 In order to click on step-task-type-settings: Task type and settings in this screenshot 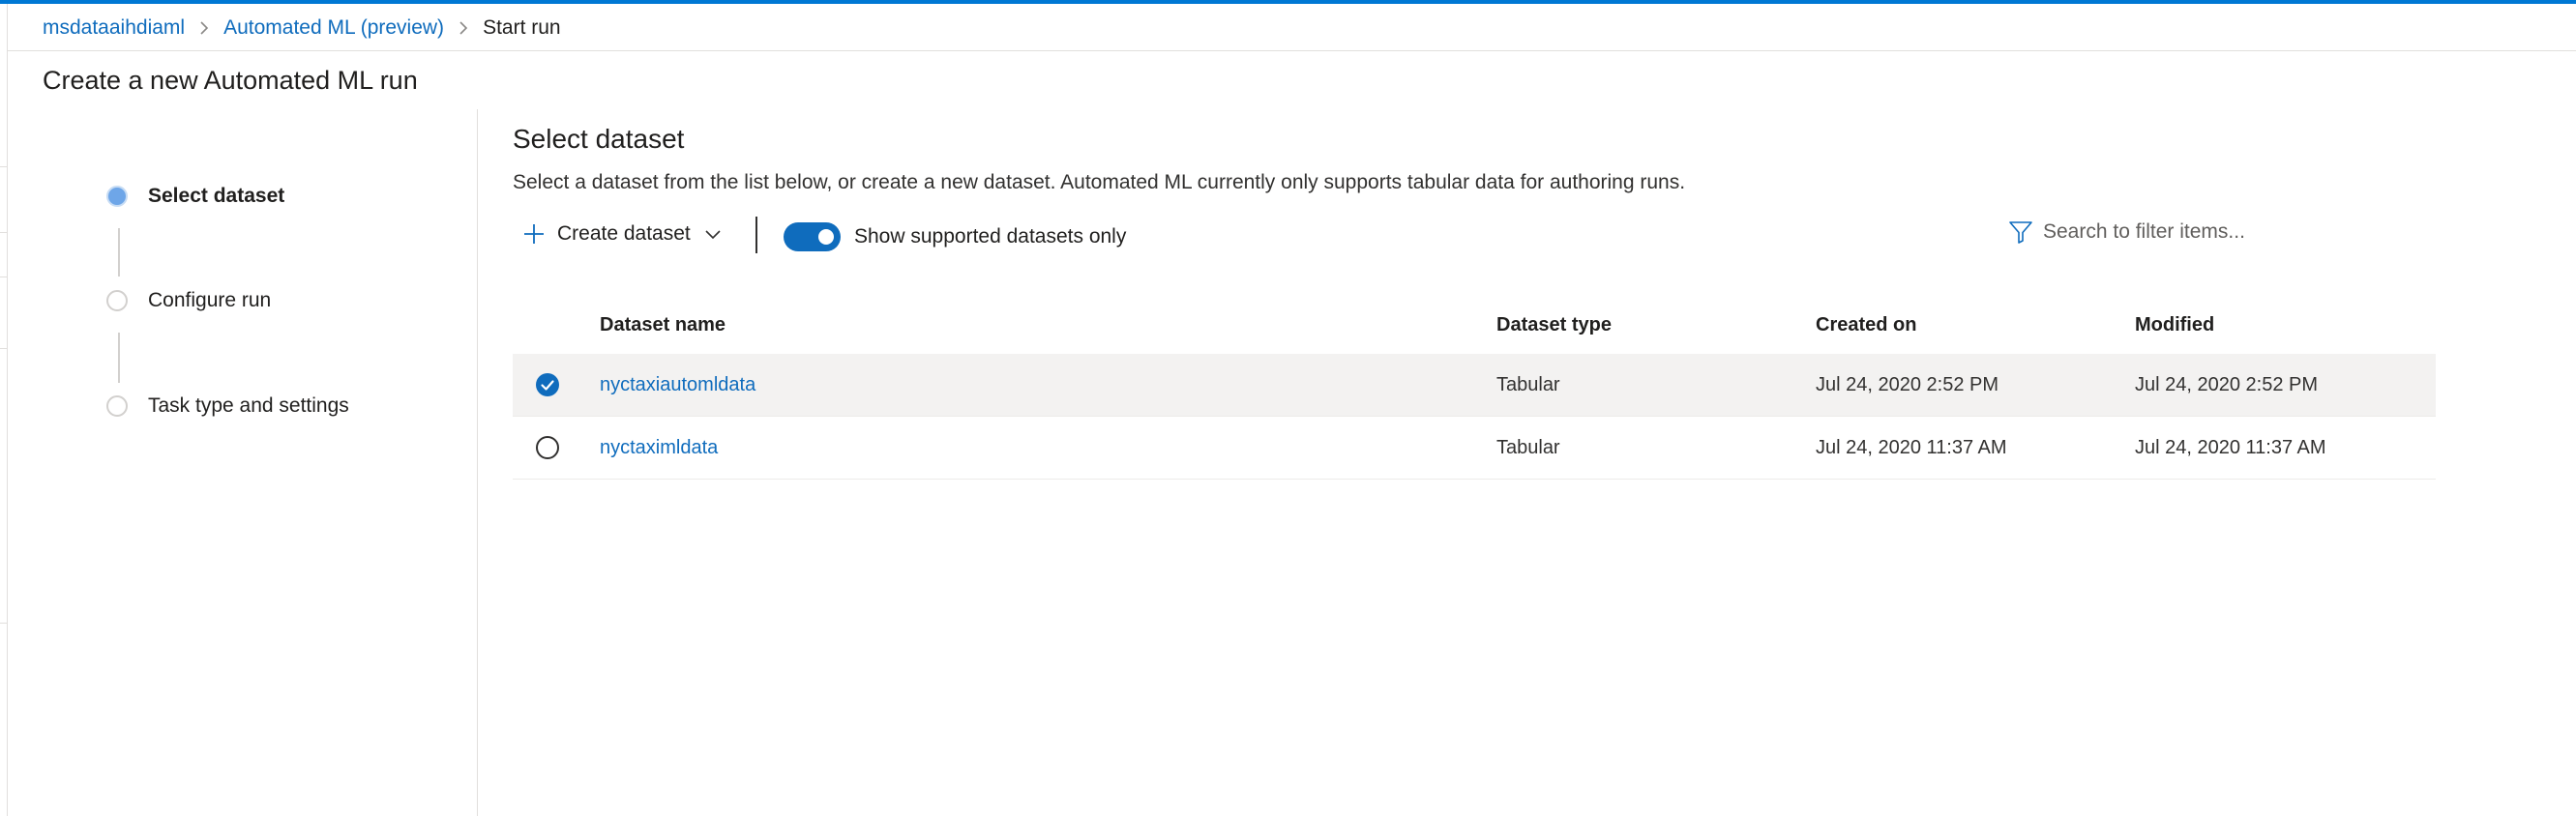, I will do `click(227, 405)`.